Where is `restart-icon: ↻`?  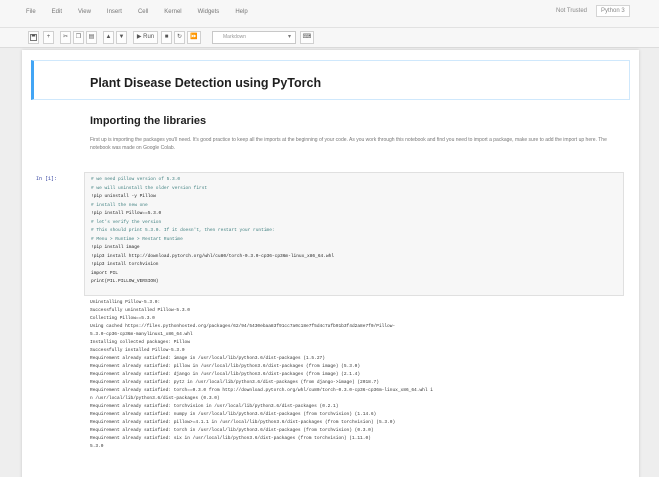
restart-icon: ↻ is located at coordinates (179, 37).